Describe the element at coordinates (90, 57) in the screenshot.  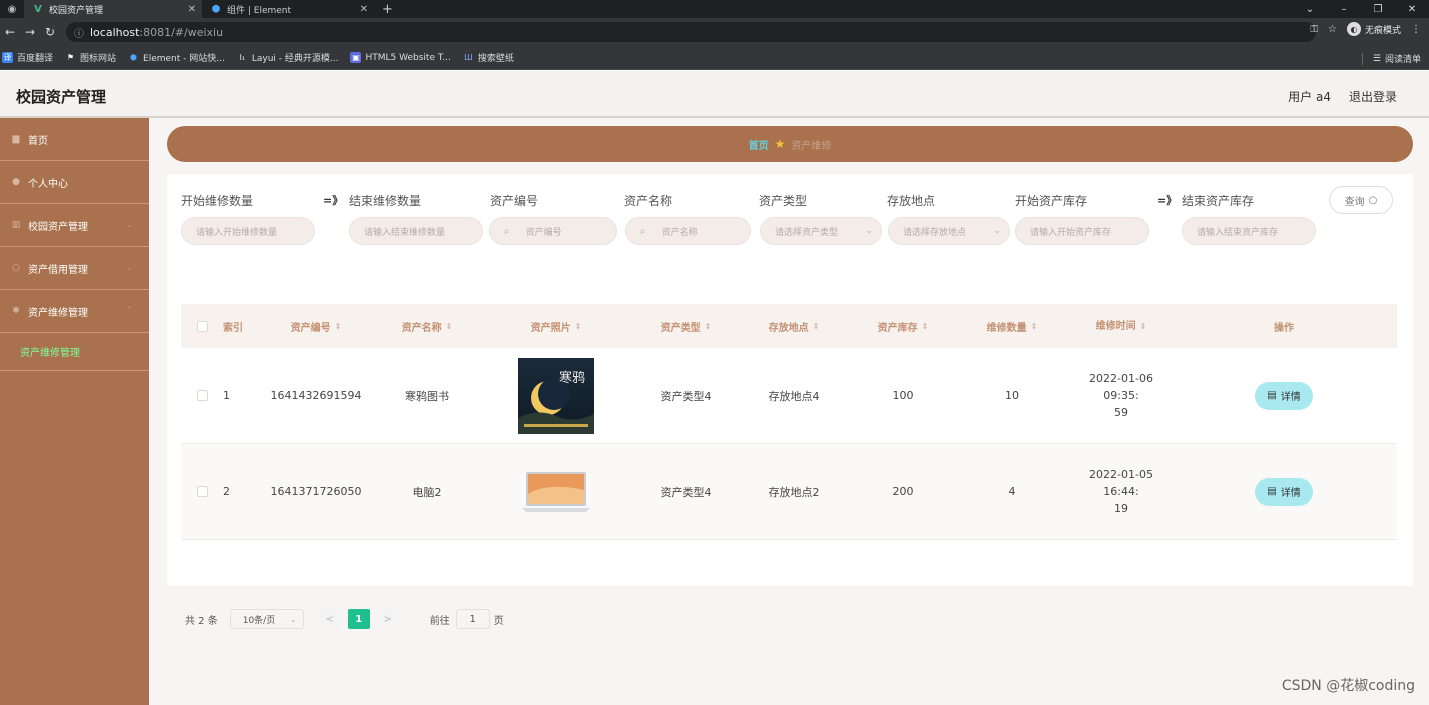
I see `bookmark-item: ⚑ 图标网站` at that location.